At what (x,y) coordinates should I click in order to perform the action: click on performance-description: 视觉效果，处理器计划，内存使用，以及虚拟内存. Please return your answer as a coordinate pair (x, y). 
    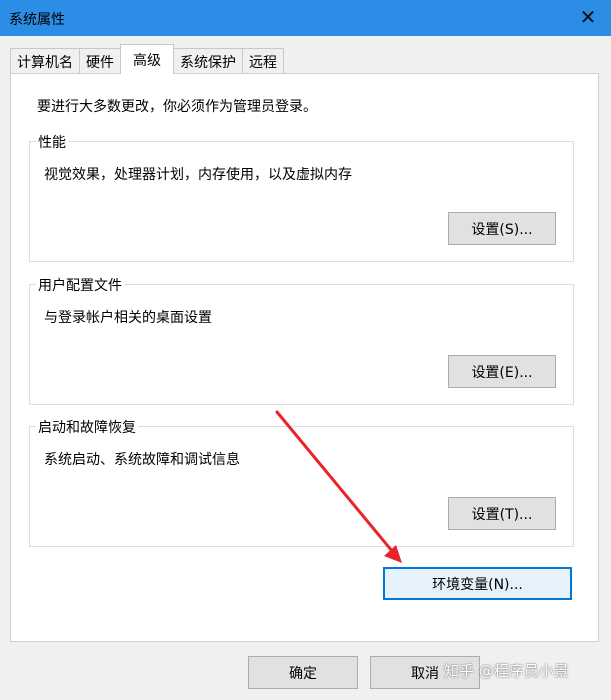
    Looking at the image, I should click on (198, 175).